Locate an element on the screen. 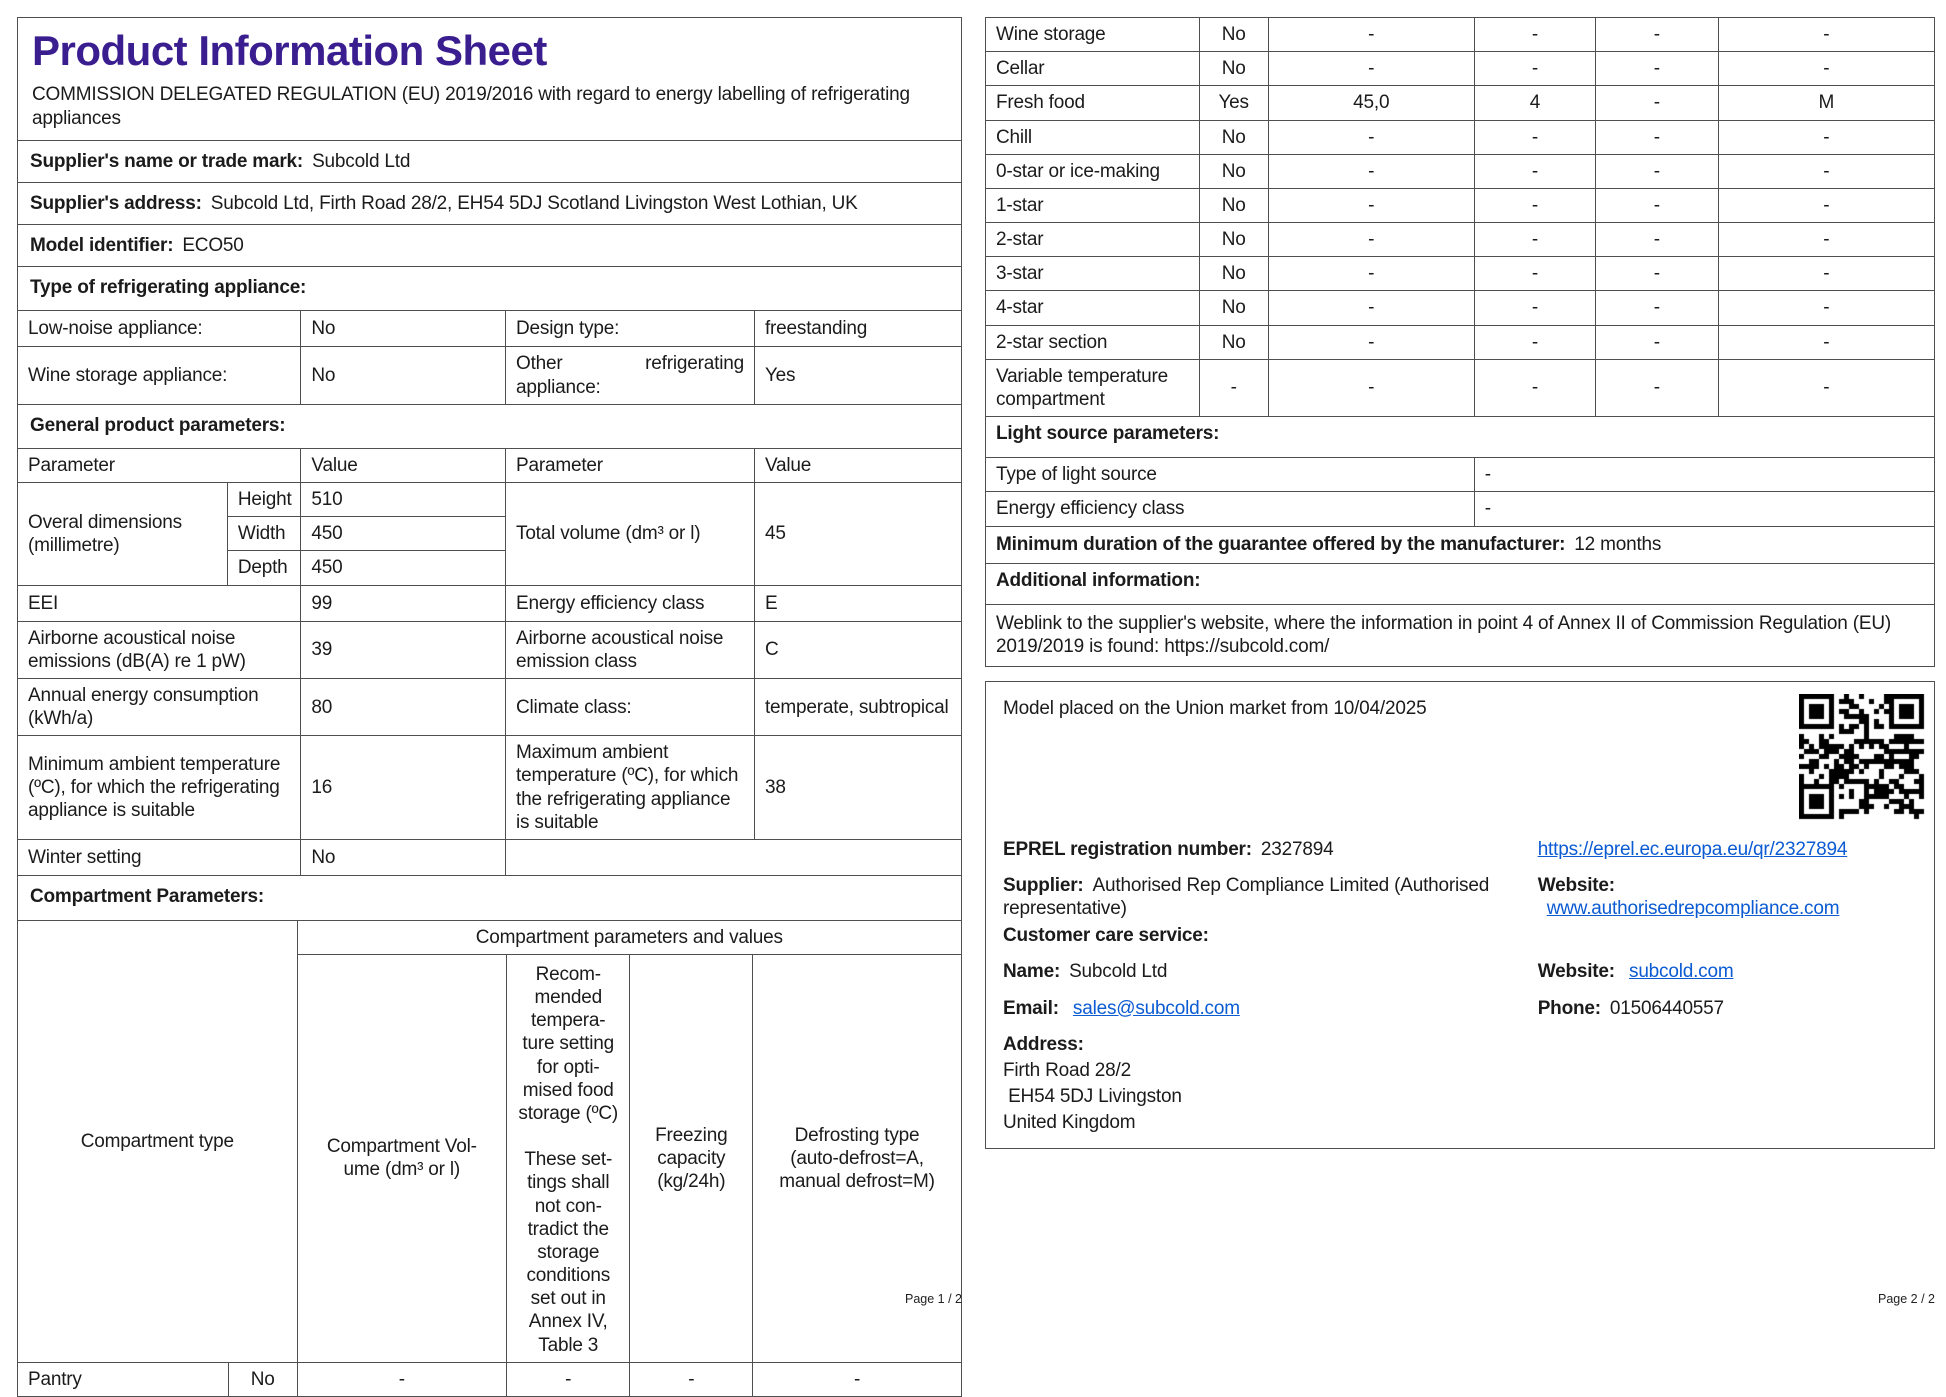  table-row: Energy efficiency class - is located at coordinates (1460, 509).